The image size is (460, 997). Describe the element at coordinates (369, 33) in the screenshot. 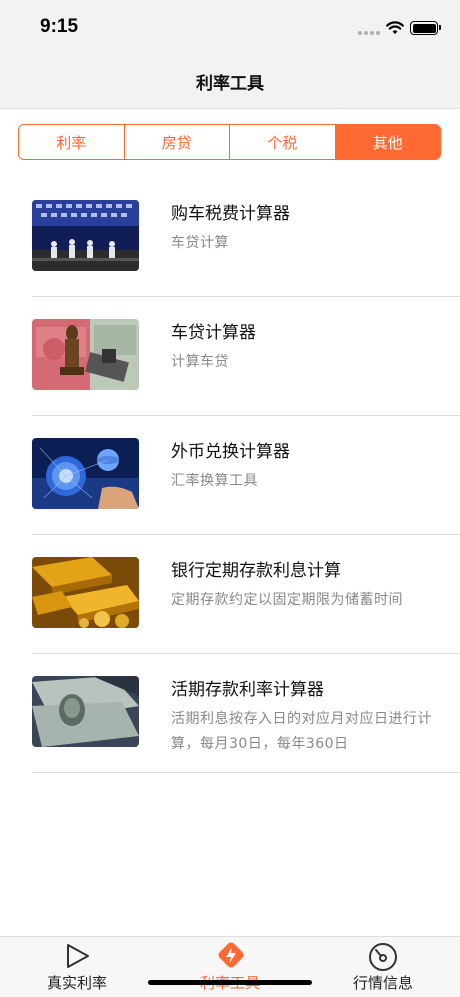

I see `cellular-signal-icon` at that location.